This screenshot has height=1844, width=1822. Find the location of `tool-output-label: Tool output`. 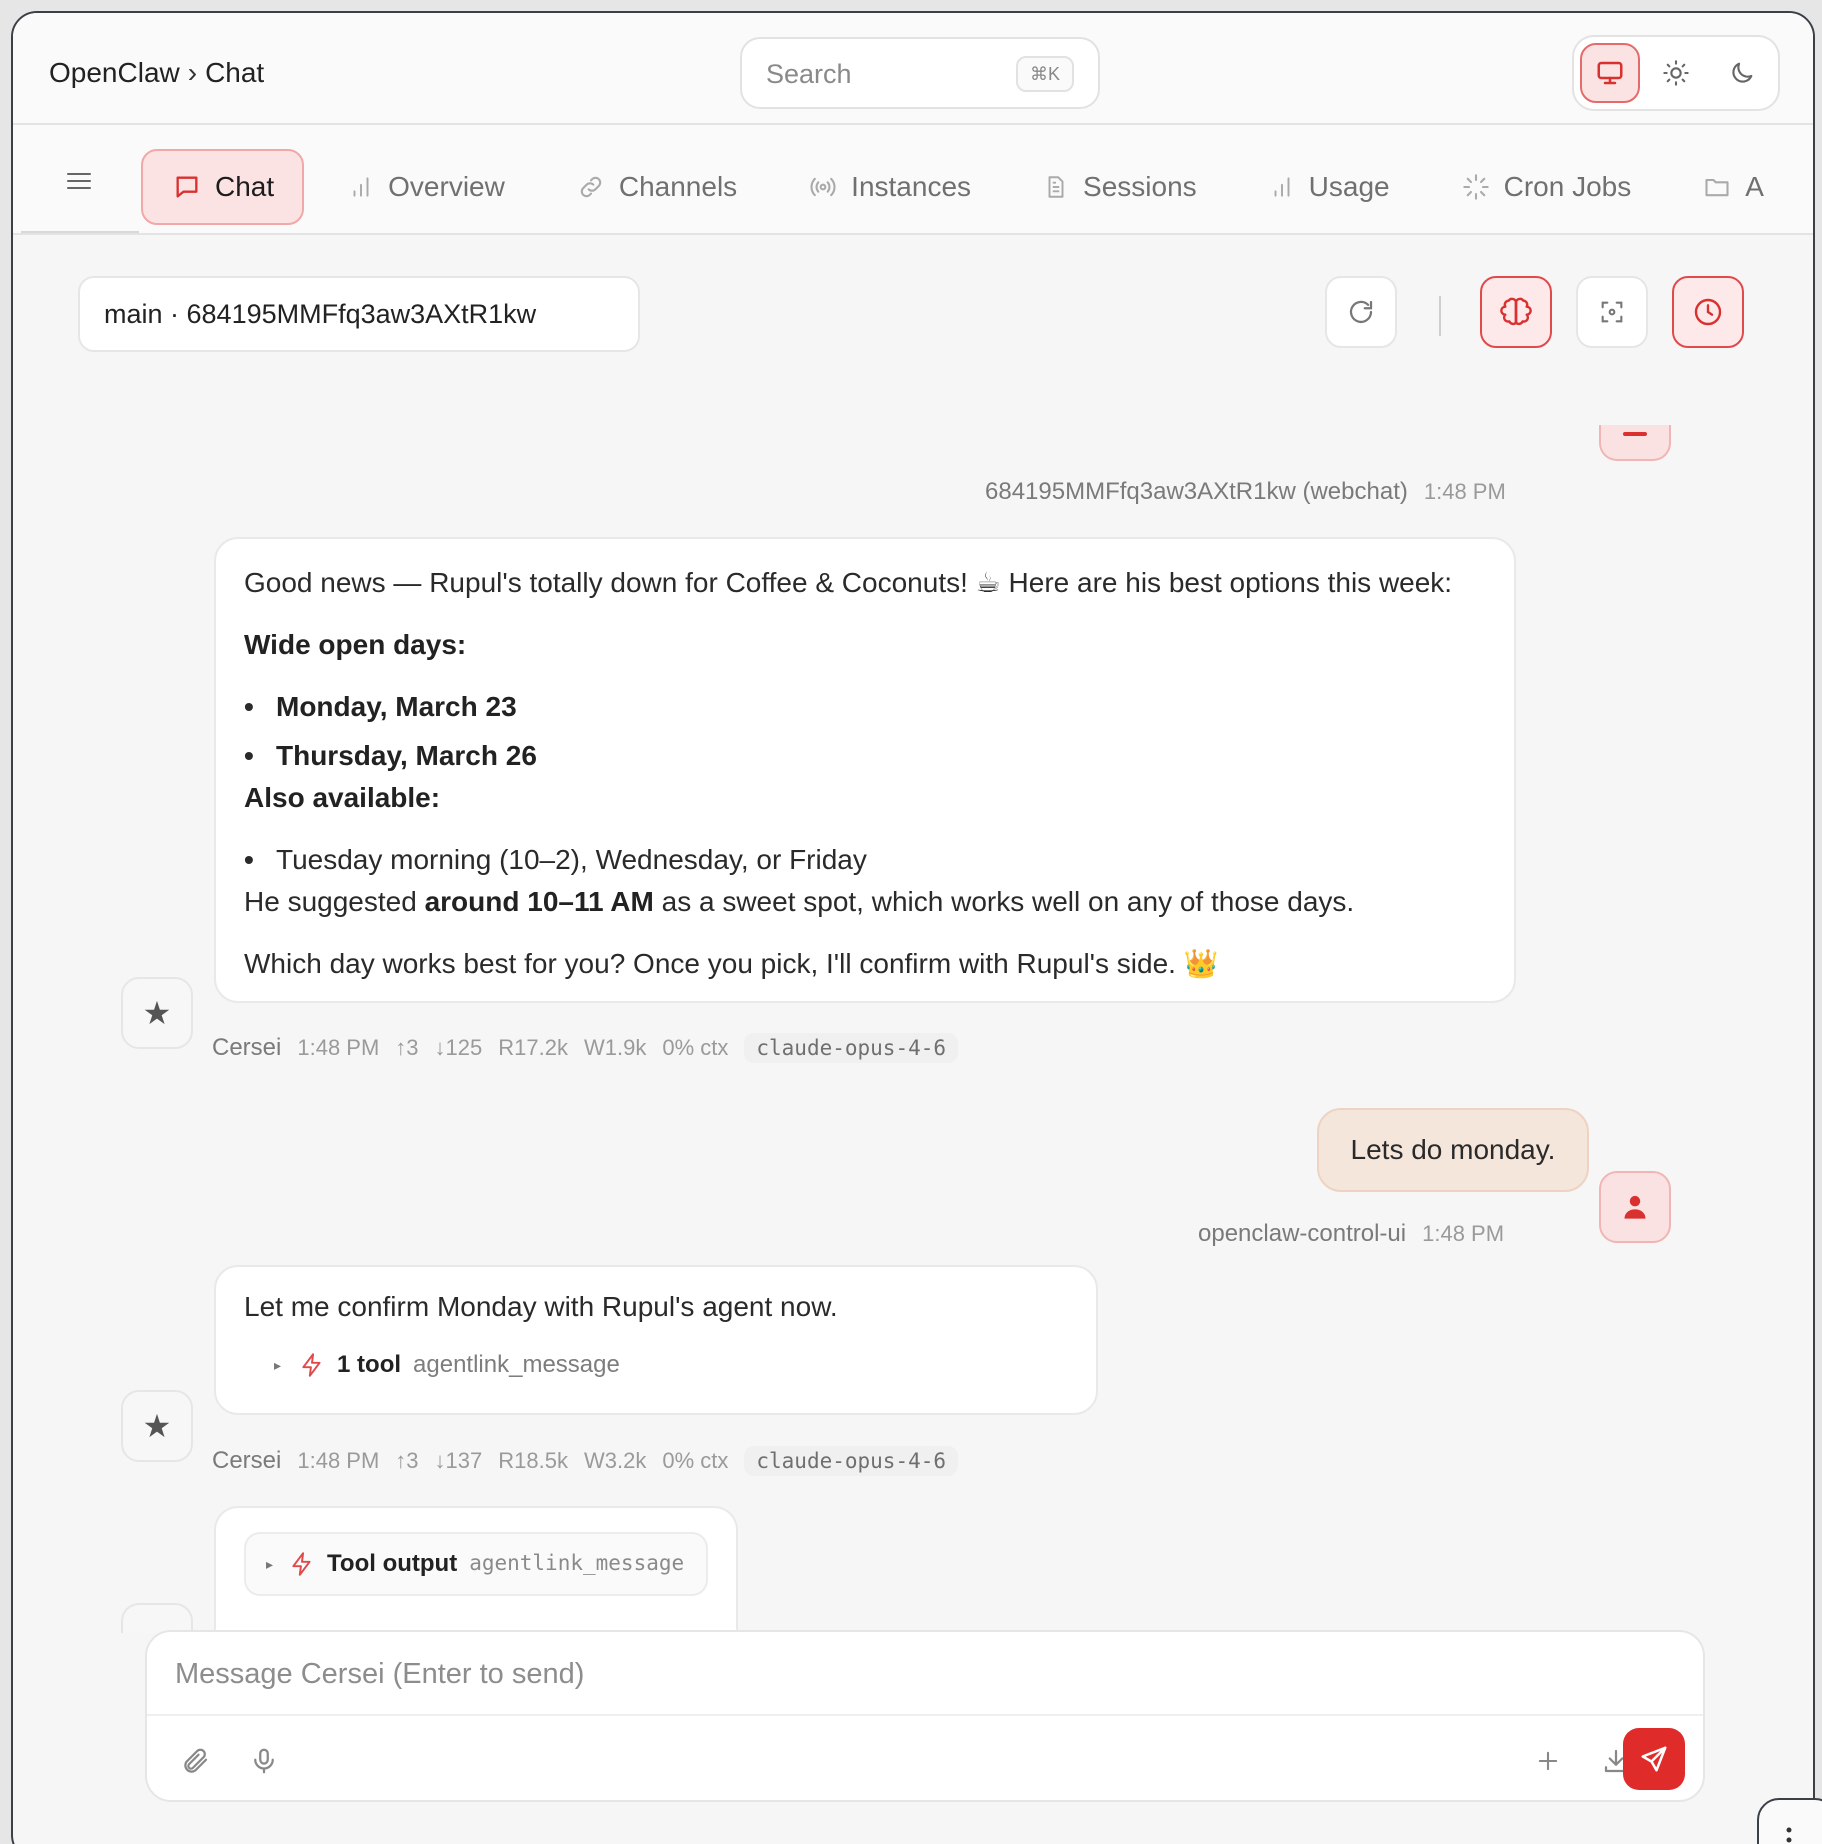

tool-output-label: Tool output is located at coordinates (392, 1564).